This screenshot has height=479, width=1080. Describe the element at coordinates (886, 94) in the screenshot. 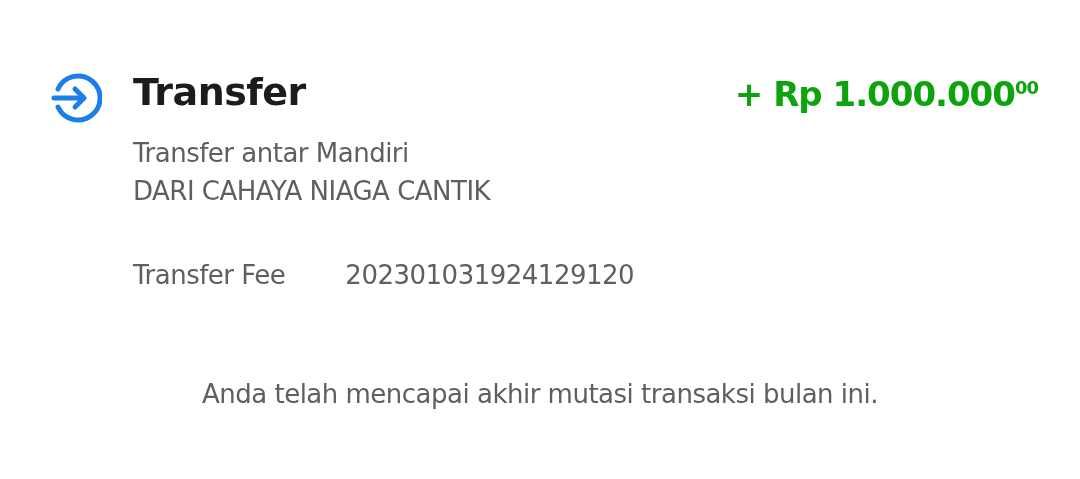

I see `transaction-amount: + Rp 1.000.000$^{00}$` at that location.